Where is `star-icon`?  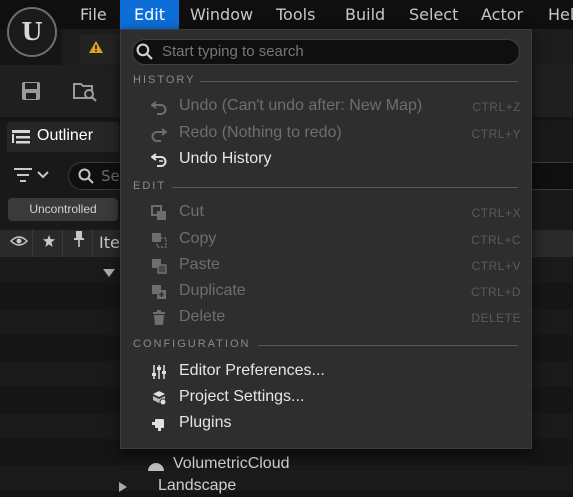 star-icon is located at coordinates (49, 243).